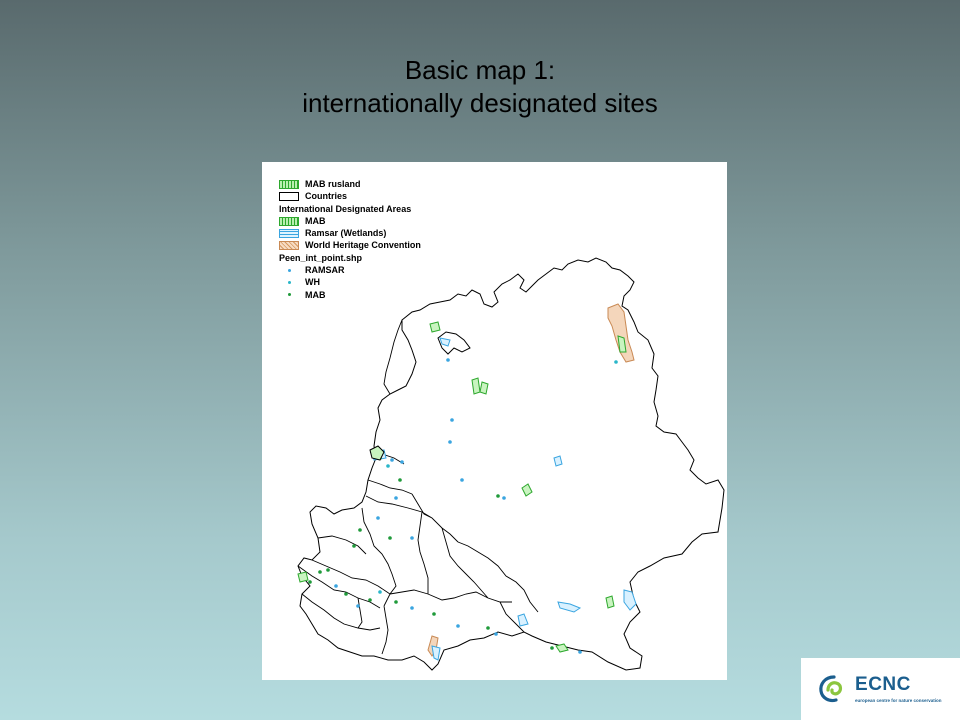 This screenshot has width=960, height=720. I want to click on legend-label: WH, so click(312, 282).